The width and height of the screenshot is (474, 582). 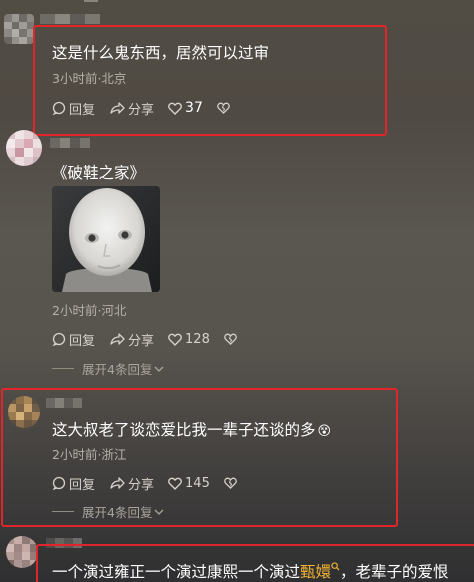 I want to click on top-divider, so click(x=91, y=1).